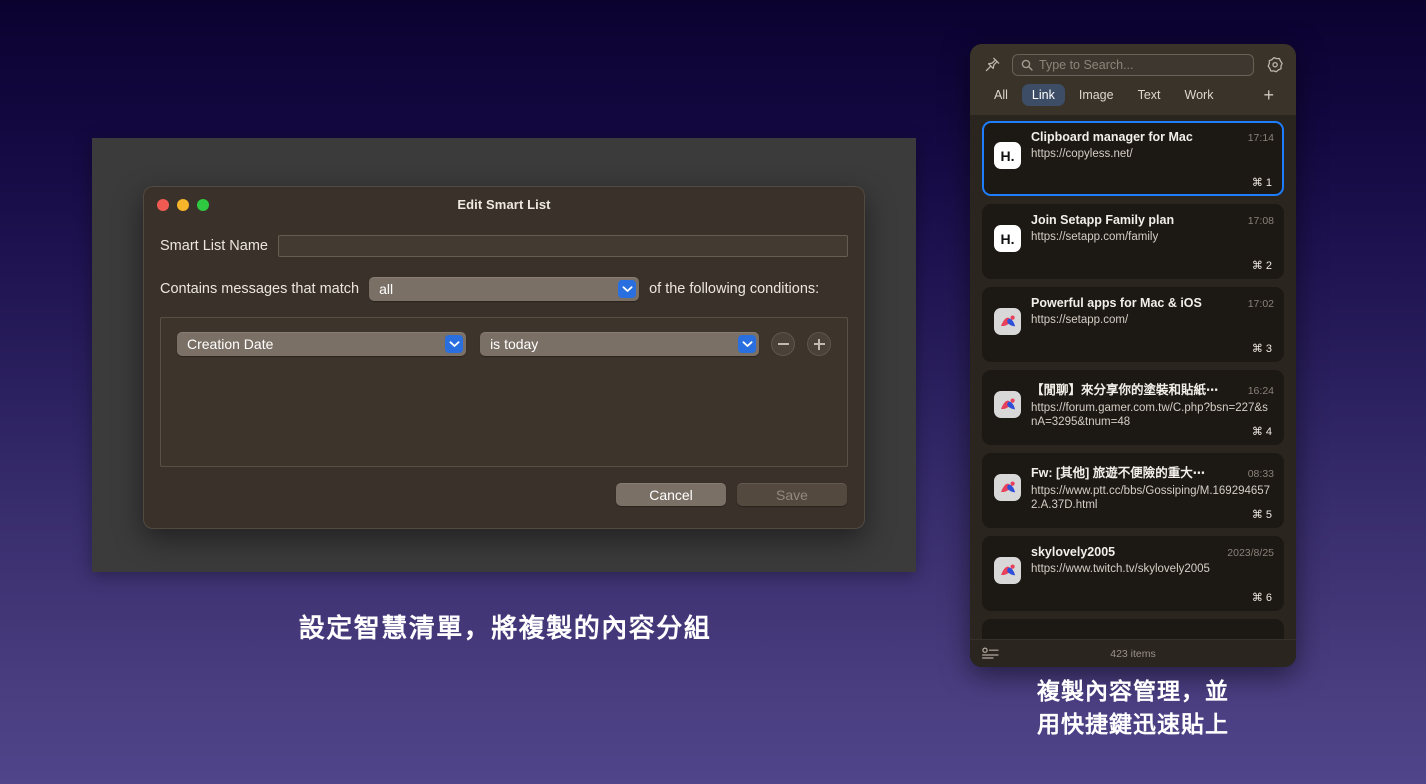 This screenshot has width=1426, height=784. I want to click on tab-link: Link, so click(1043, 95).